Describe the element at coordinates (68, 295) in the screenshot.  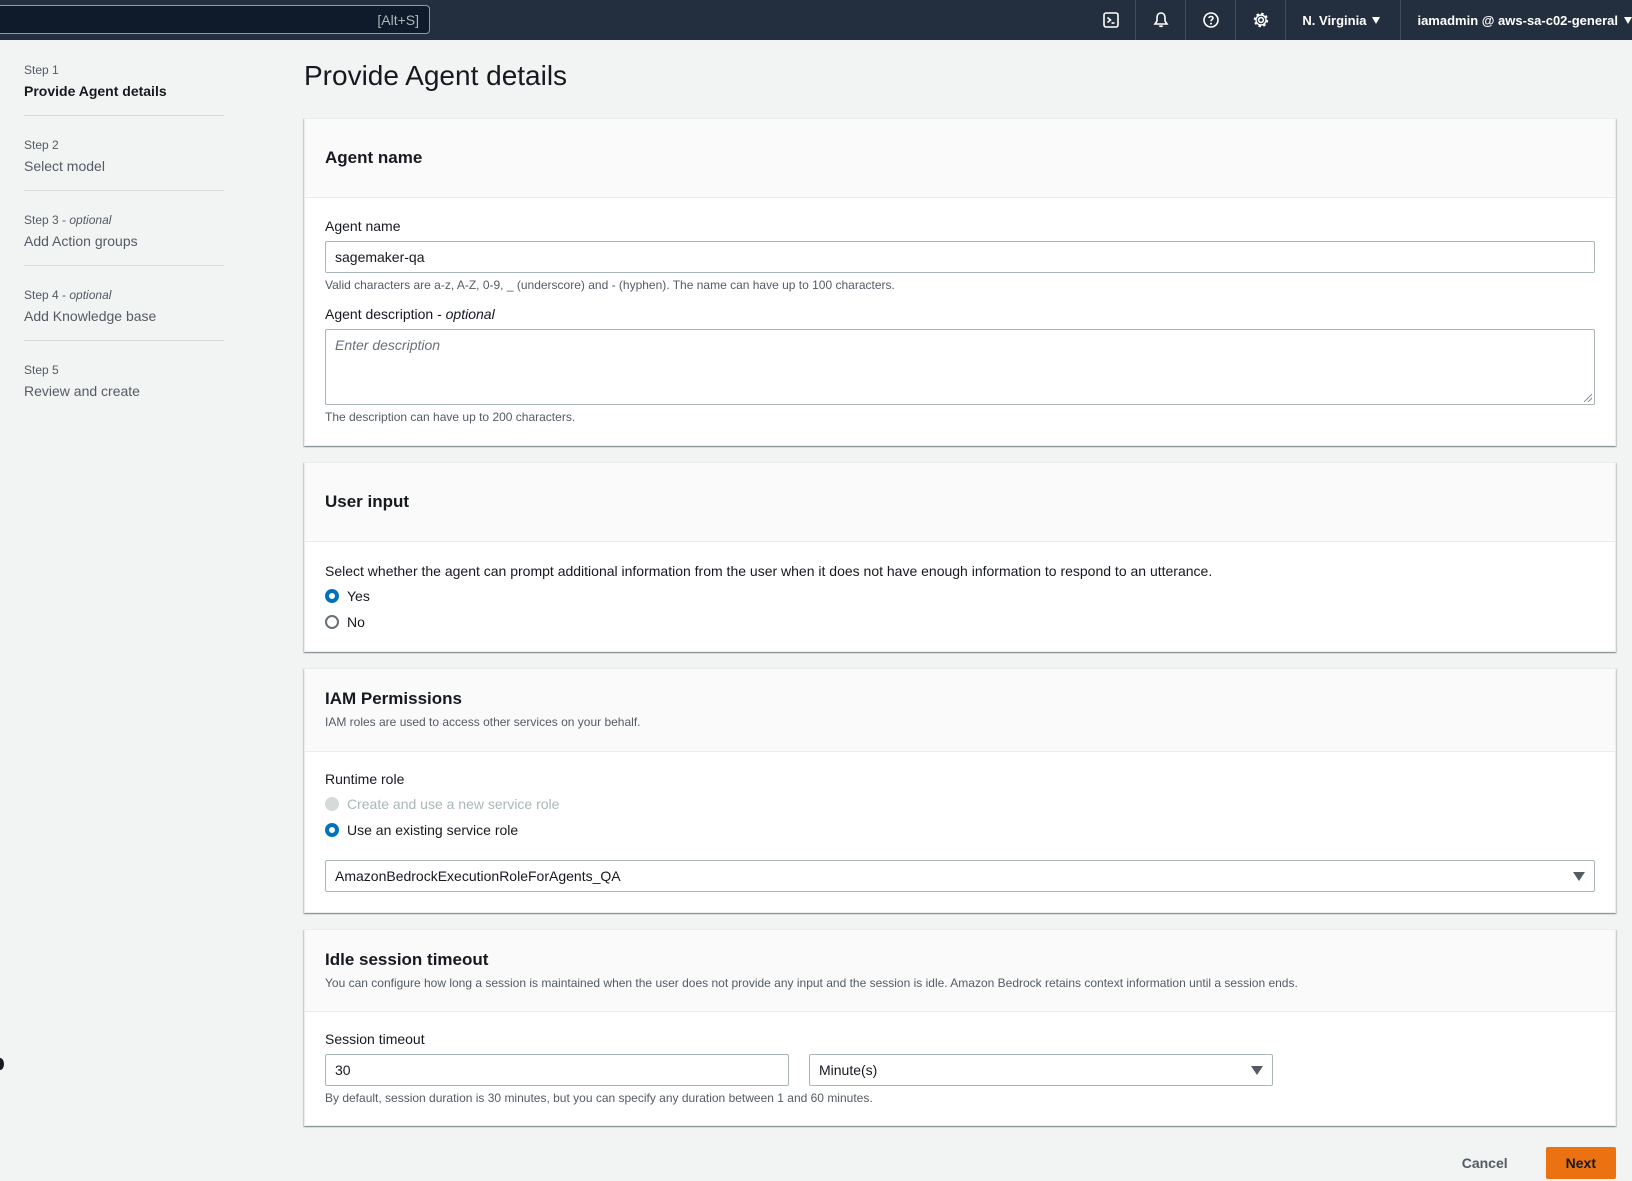
I see `step-number: Step 4 - optional` at that location.